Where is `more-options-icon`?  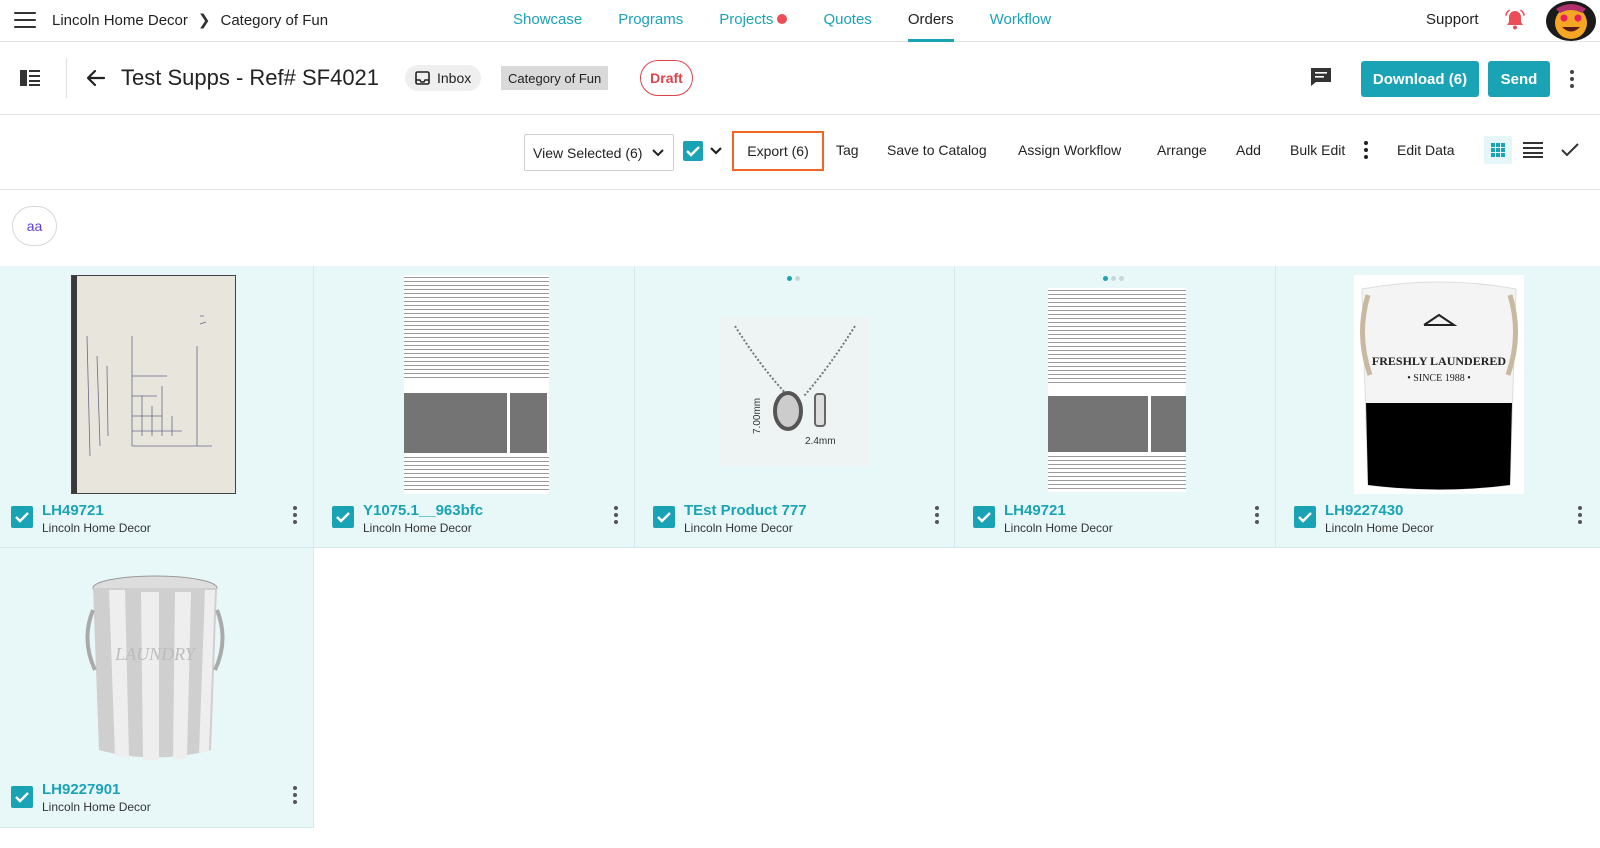 more-options-icon is located at coordinates (1572, 79).